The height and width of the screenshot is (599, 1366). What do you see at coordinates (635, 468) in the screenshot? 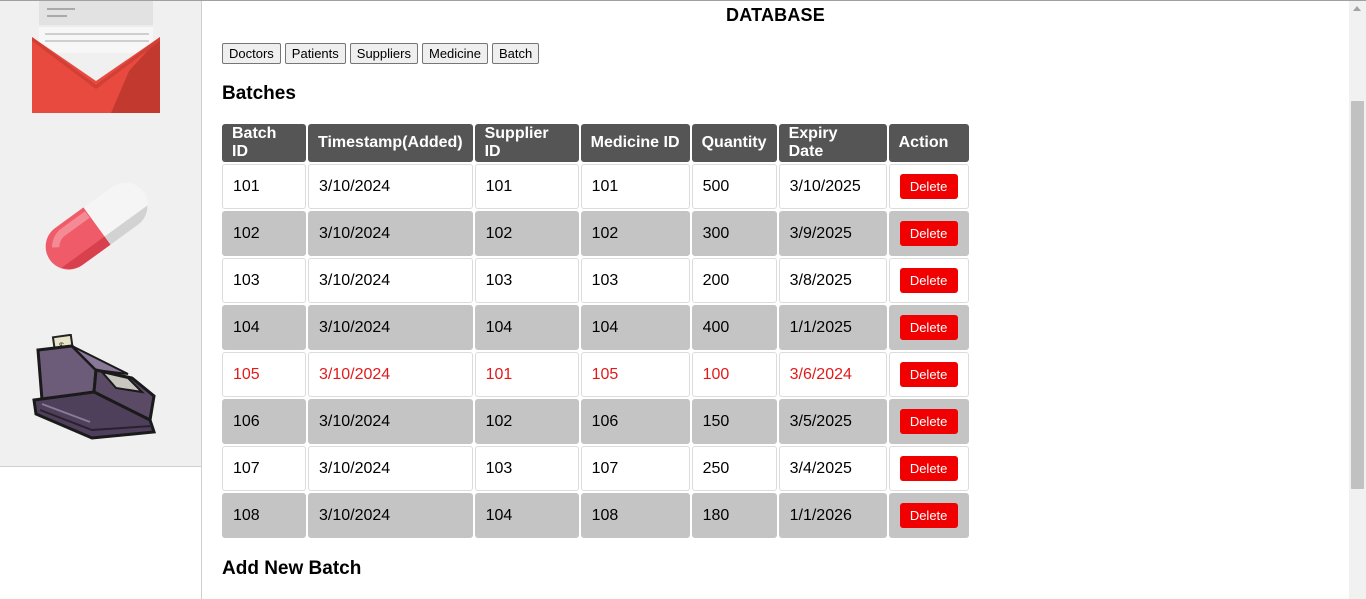
I see `medicine-id-cell: 107` at bounding box center [635, 468].